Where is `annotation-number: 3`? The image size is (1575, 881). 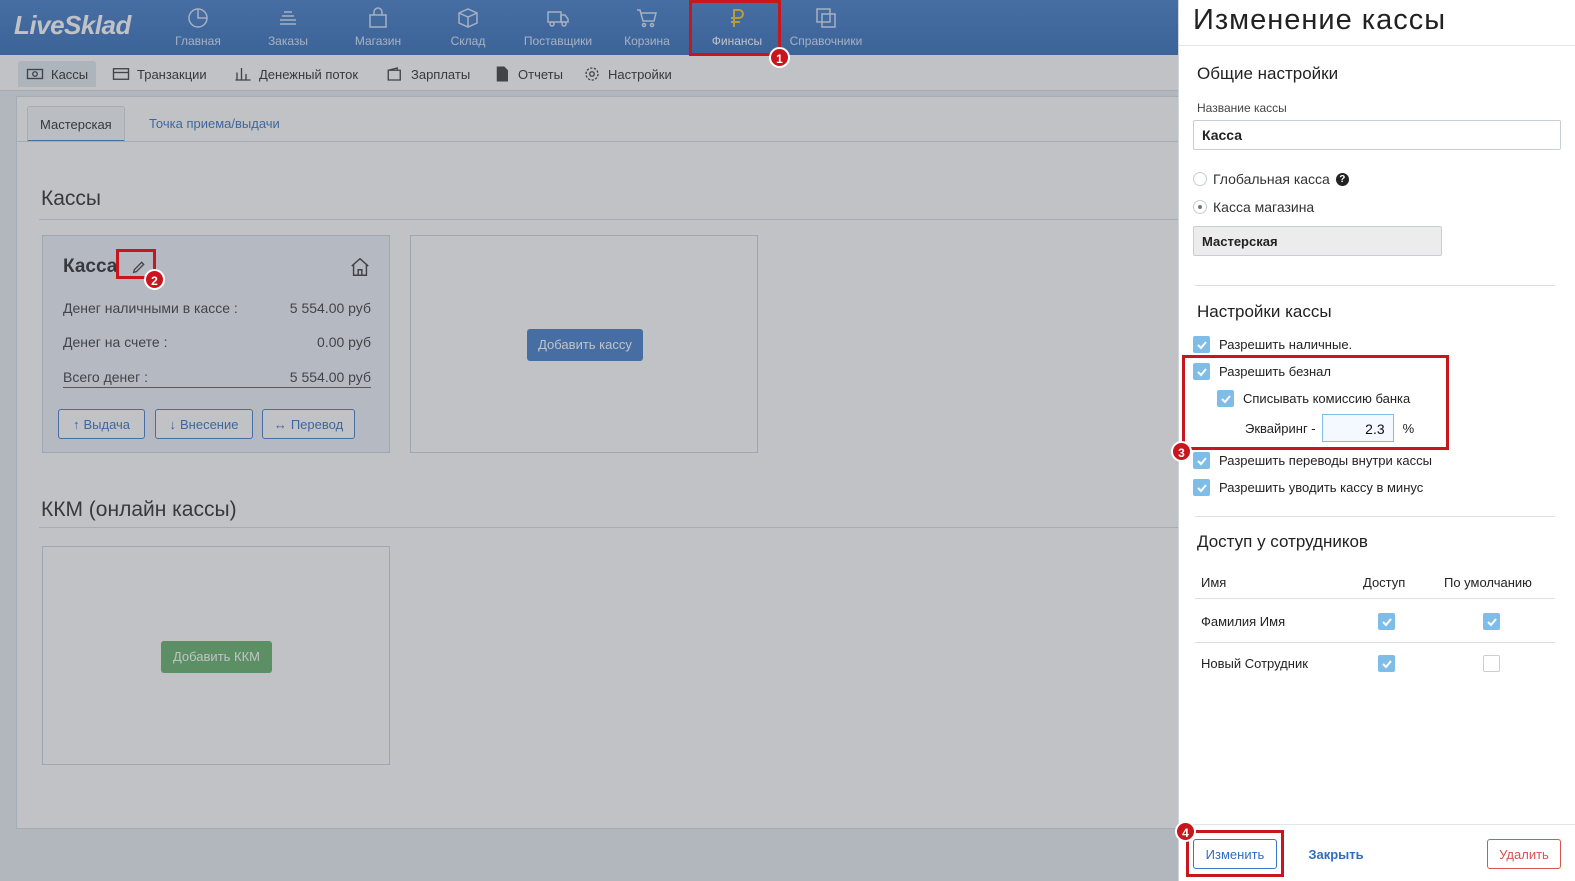 annotation-number: 3 is located at coordinates (1181, 451).